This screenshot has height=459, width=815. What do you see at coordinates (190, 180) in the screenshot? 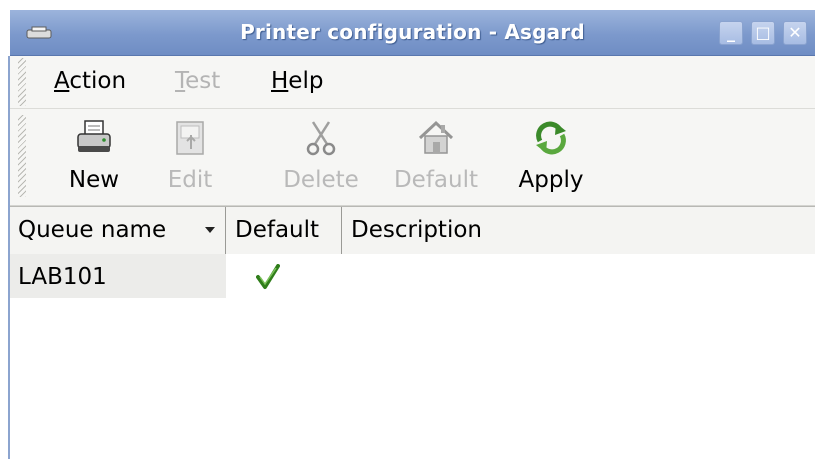
I see `edit-button-label: Edit` at bounding box center [190, 180].